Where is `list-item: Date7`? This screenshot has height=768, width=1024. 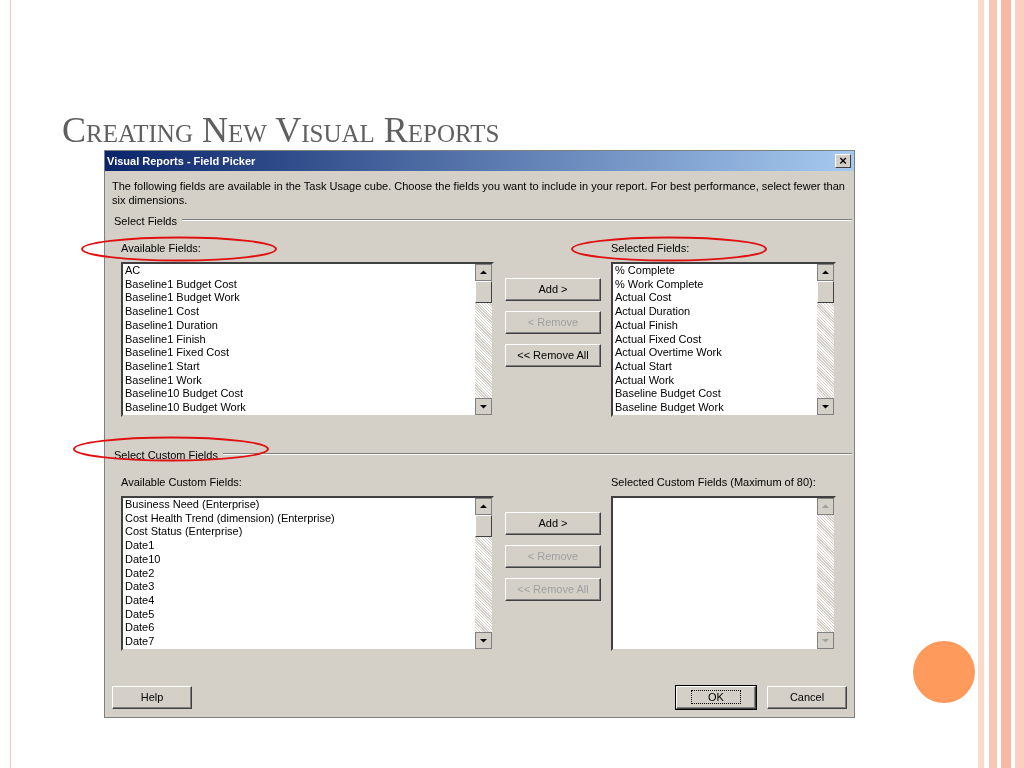 list-item: Date7 is located at coordinates (300, 642).